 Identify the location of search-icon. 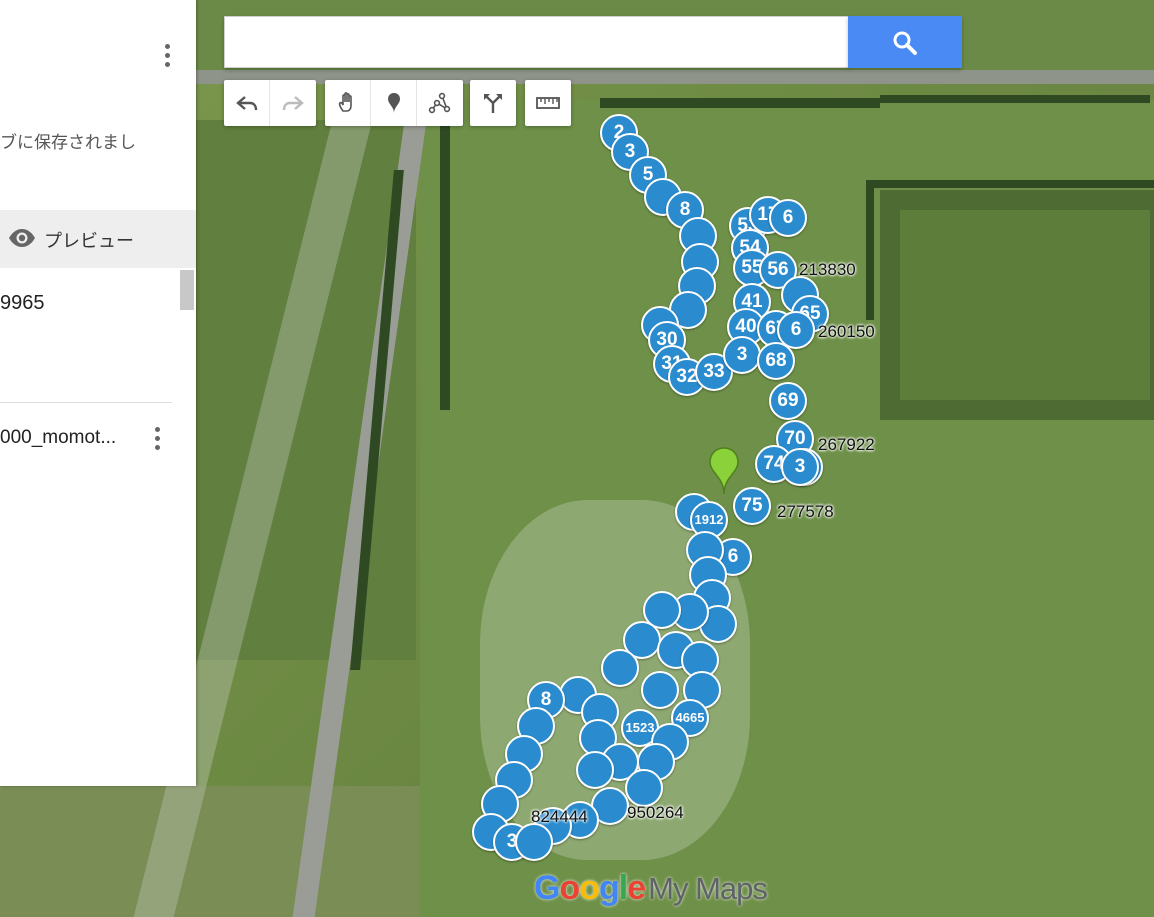
(905, 43).